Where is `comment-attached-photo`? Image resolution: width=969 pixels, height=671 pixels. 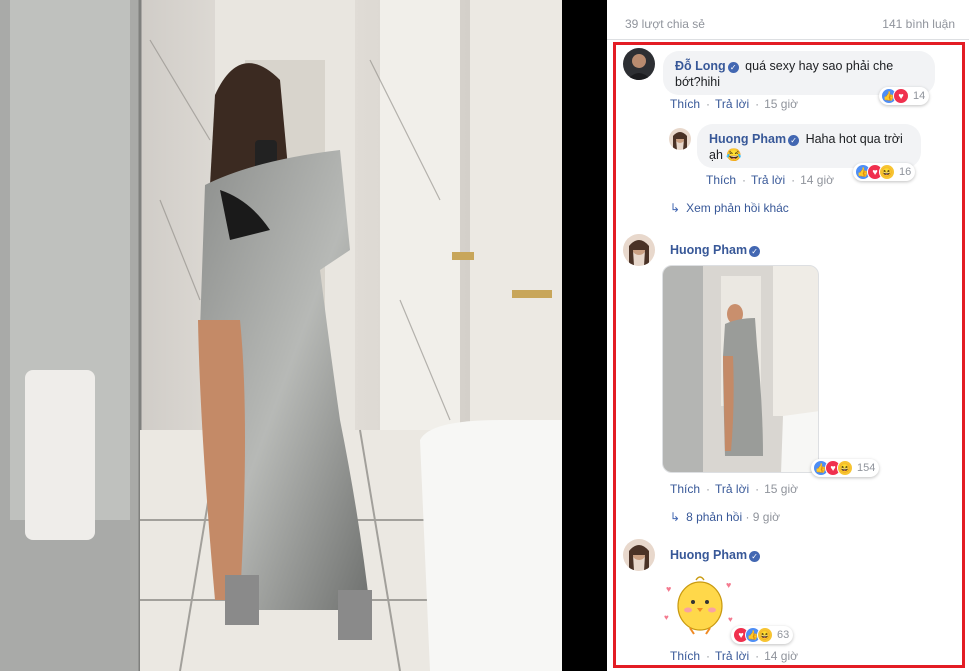
comment-attached-photo is located at coordinates (740, 369).